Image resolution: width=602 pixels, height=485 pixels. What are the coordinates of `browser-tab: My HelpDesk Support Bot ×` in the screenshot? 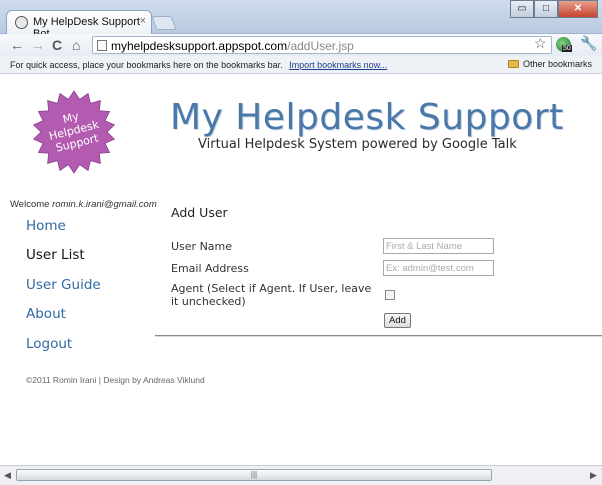 It's located at (79, 25).